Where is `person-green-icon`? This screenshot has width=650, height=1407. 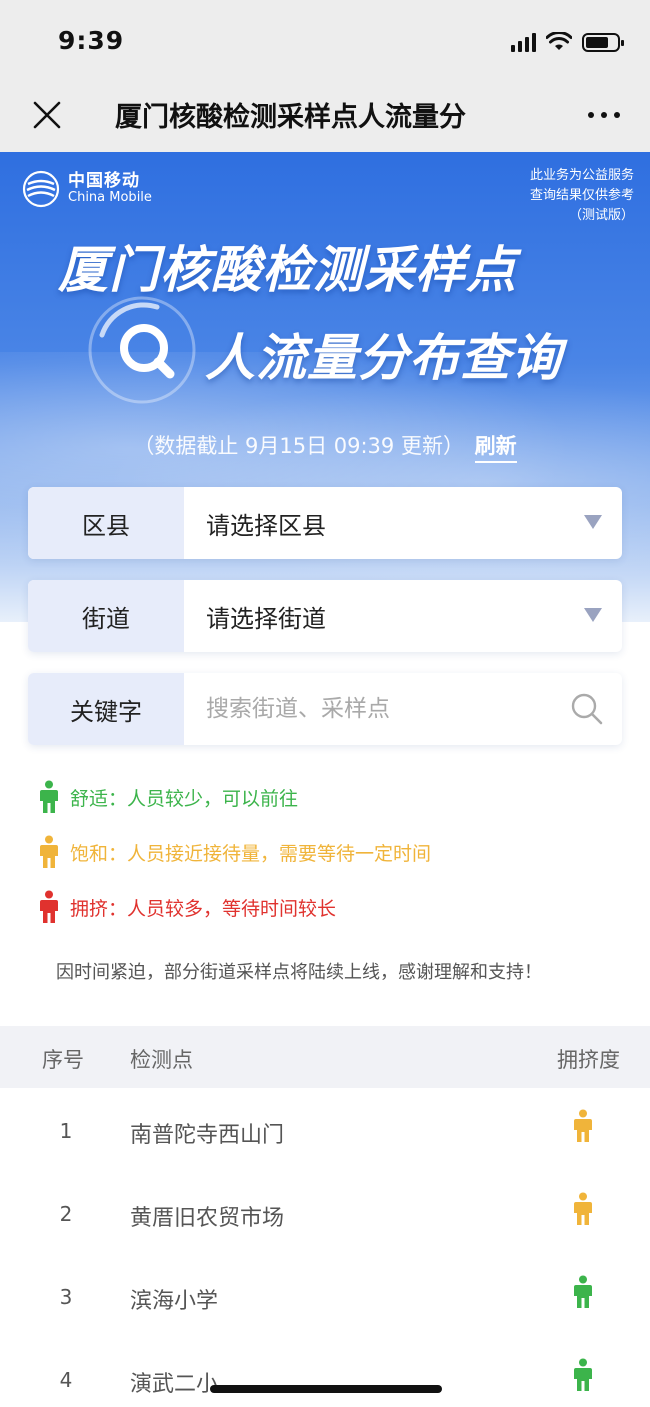 person-green-icon is located at coordinates (49, 796).